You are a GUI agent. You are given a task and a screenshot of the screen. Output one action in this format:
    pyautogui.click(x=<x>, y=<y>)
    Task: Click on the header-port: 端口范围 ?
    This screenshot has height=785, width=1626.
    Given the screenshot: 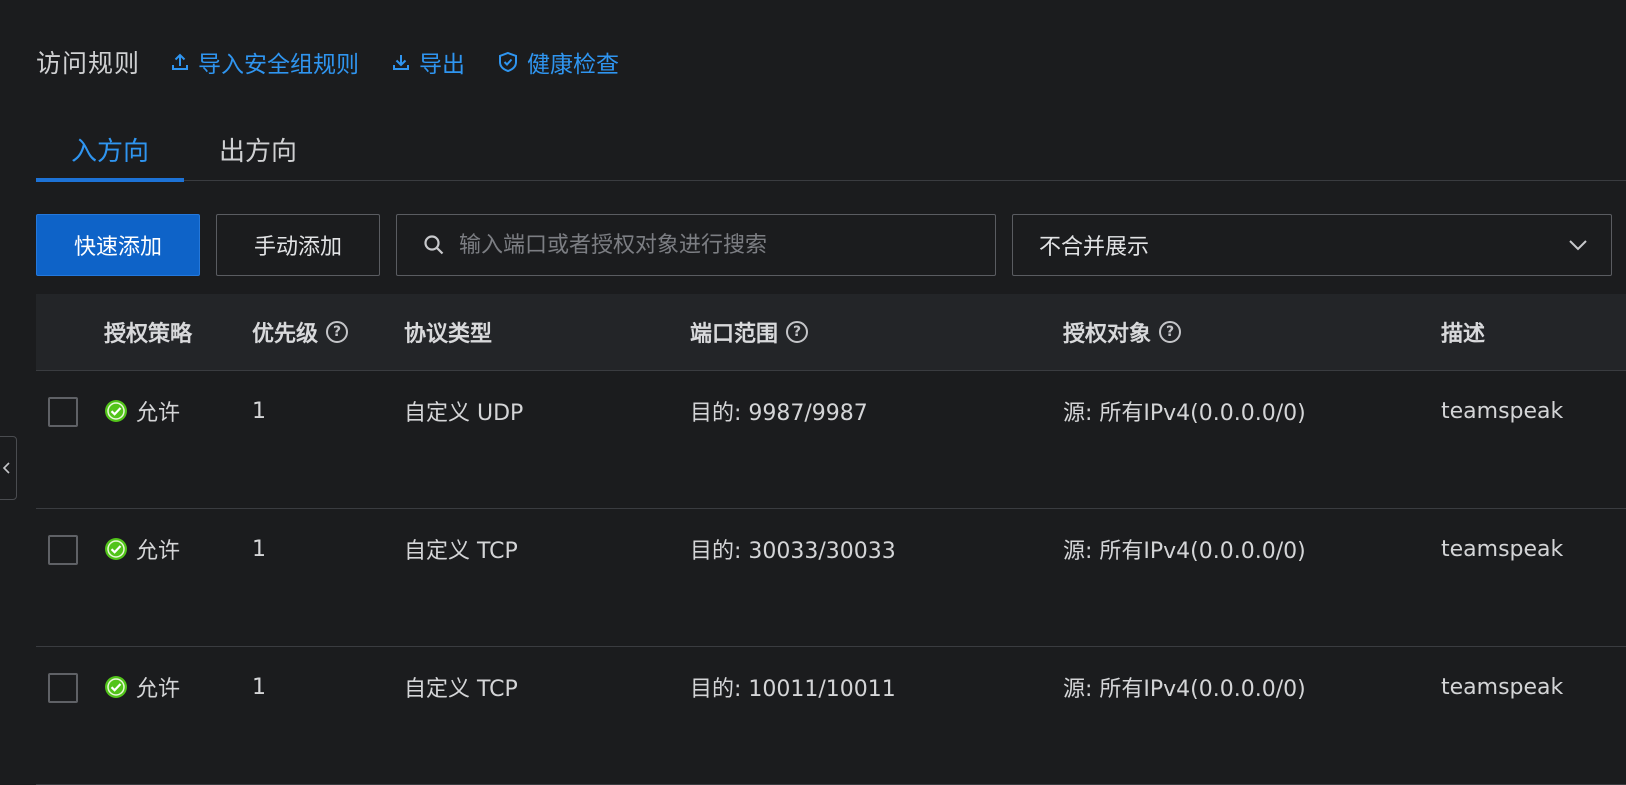 What is the action you would take?
    pyautogui.click(x=749, y=332)
    